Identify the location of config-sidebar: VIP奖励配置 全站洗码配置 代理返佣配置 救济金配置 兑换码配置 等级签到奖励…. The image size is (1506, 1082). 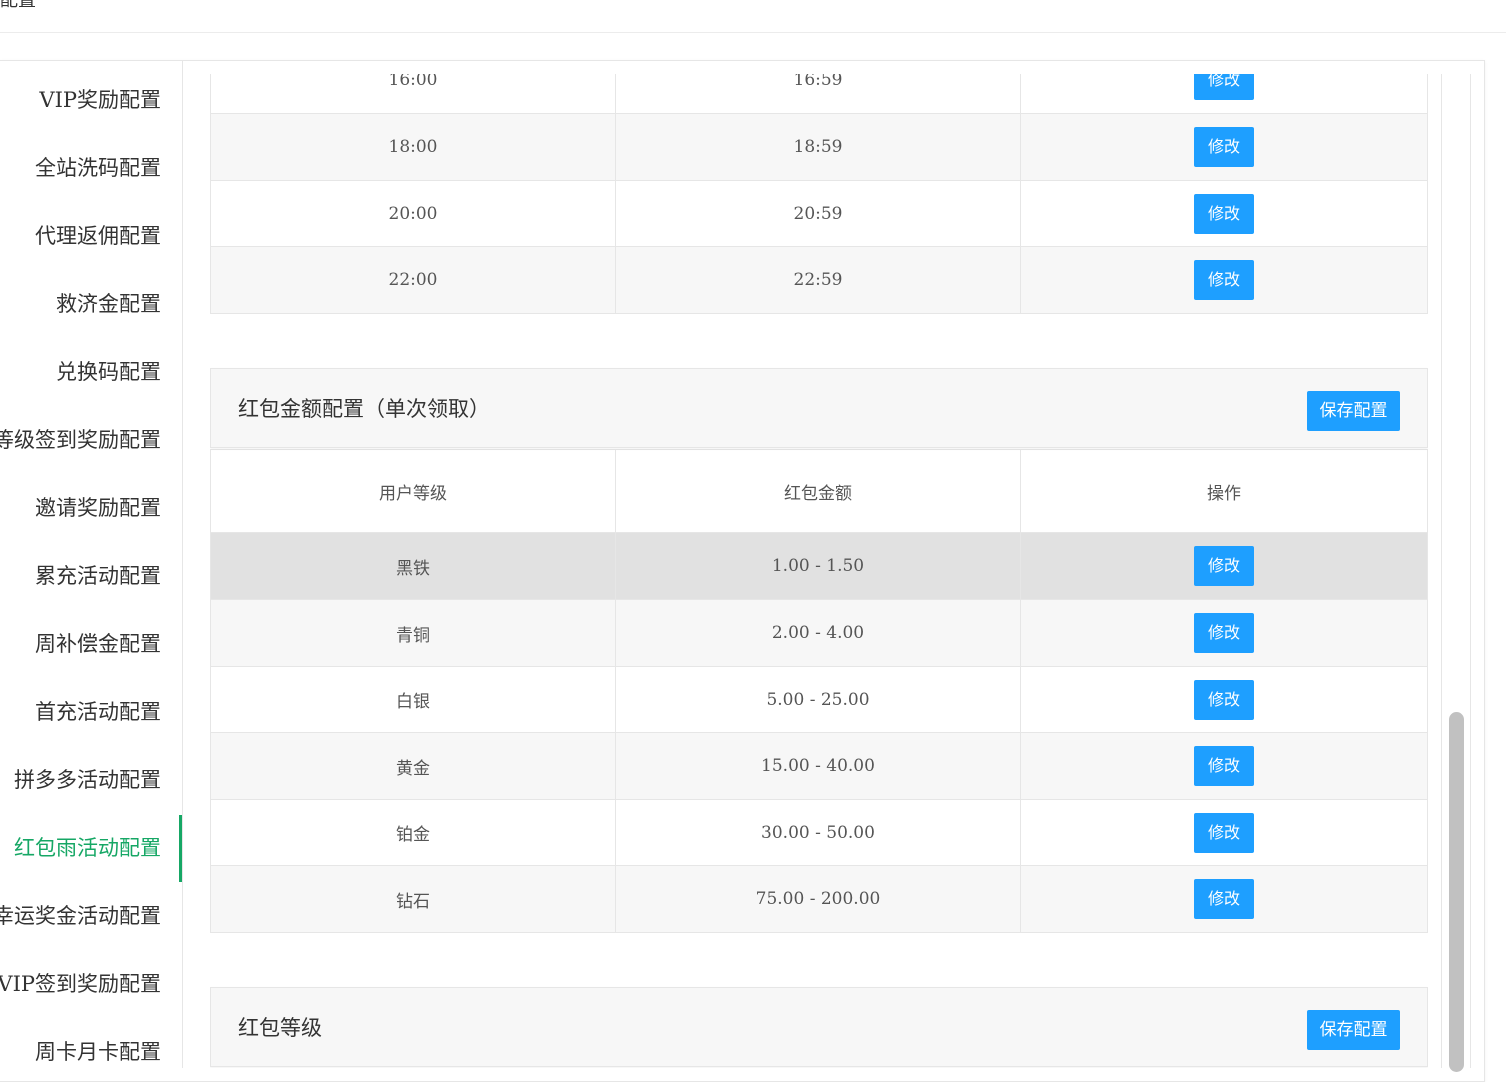
(91, 564).